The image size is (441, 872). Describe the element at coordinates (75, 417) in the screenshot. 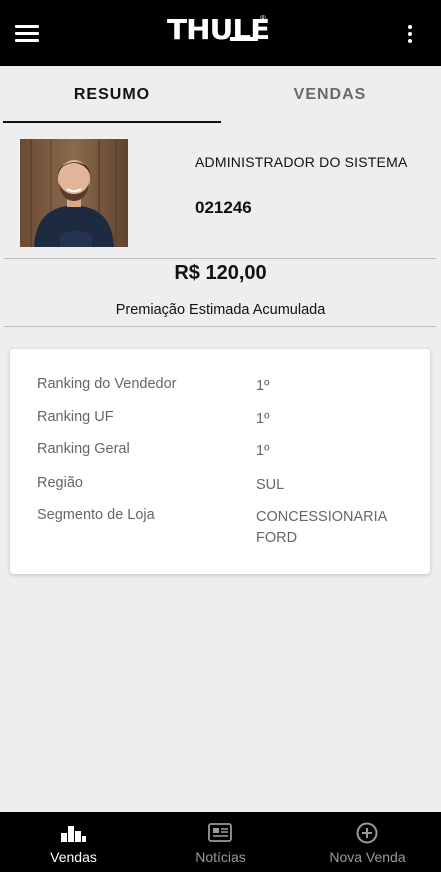

I see `detail-label: Ranking UF` at that location.